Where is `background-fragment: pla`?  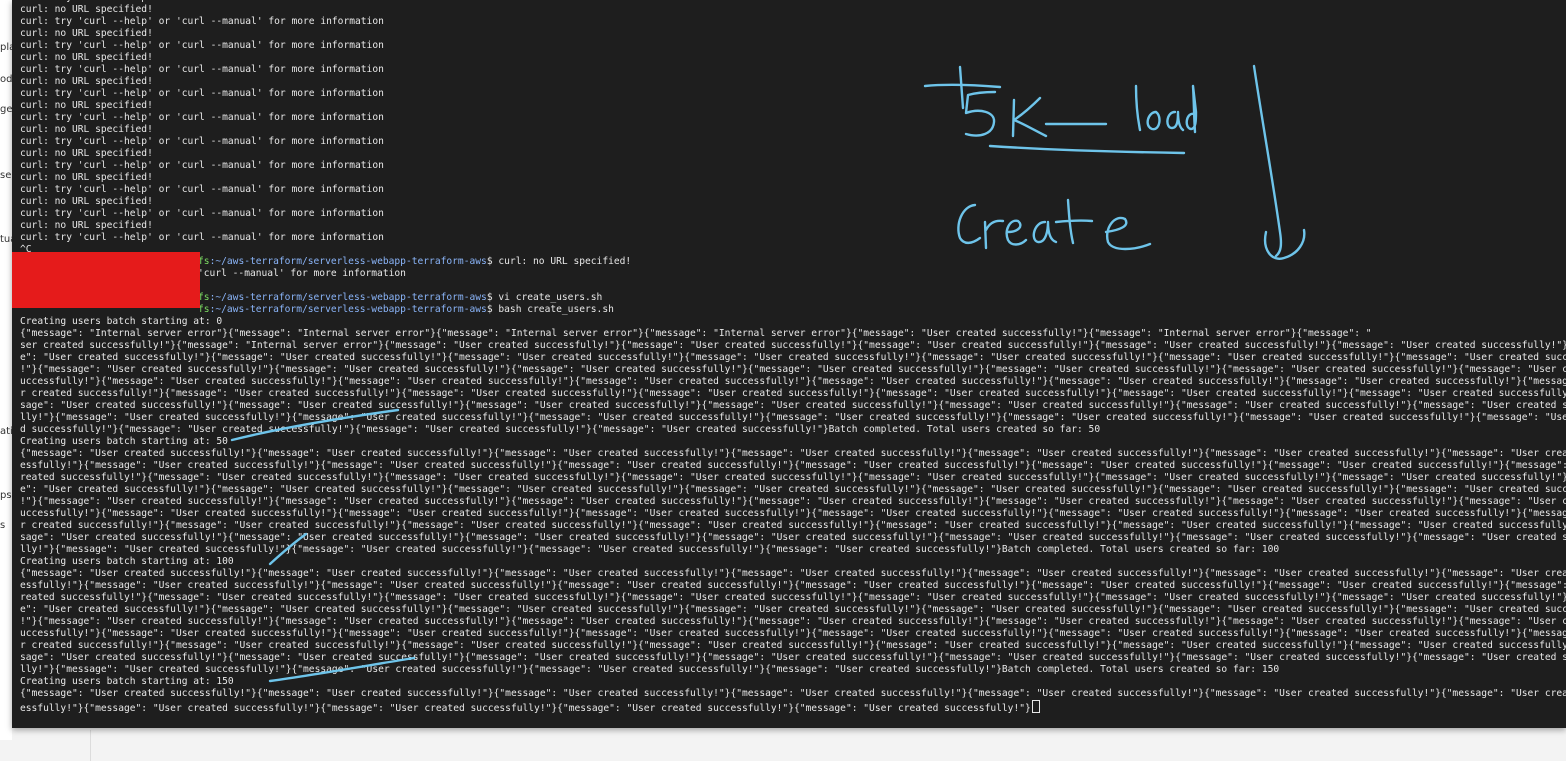 background-fragment: pla is located at coordinates (6, 47).